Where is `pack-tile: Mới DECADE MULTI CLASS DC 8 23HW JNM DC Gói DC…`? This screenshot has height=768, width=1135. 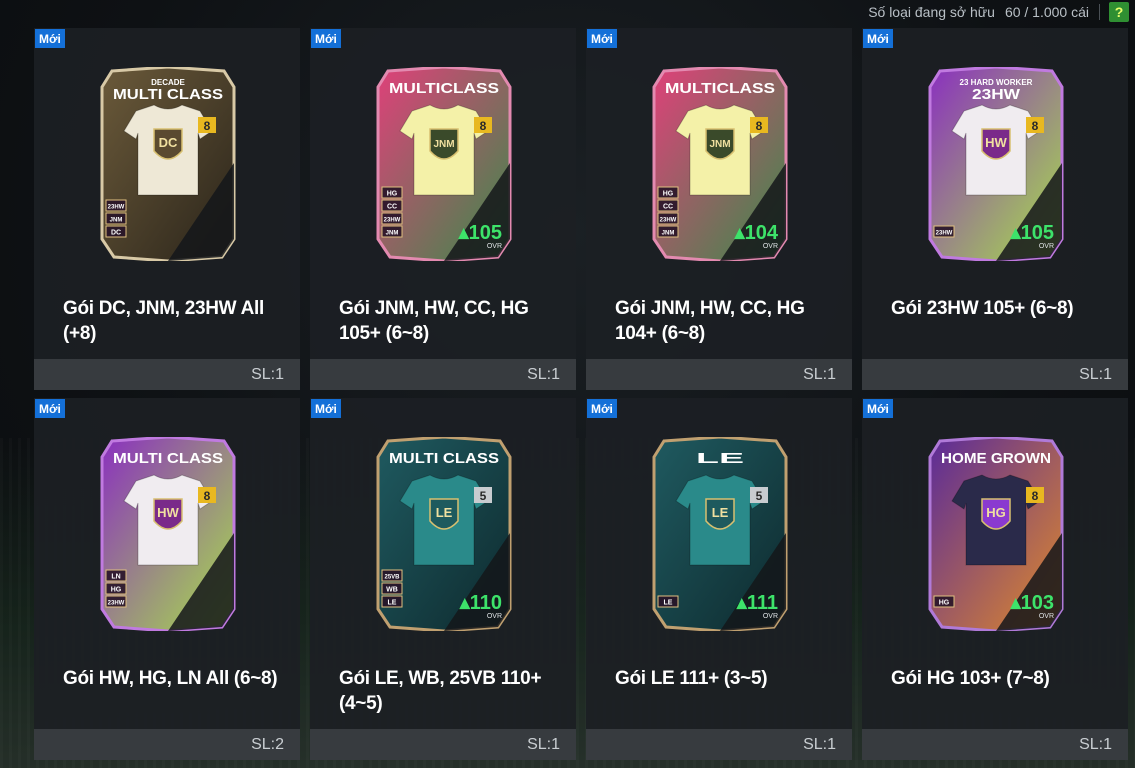
pack-tile: Mới DECADE MULTI CLASS DC 8 23HW JNM DC Gói DC… is located at coordinates (167, 209).